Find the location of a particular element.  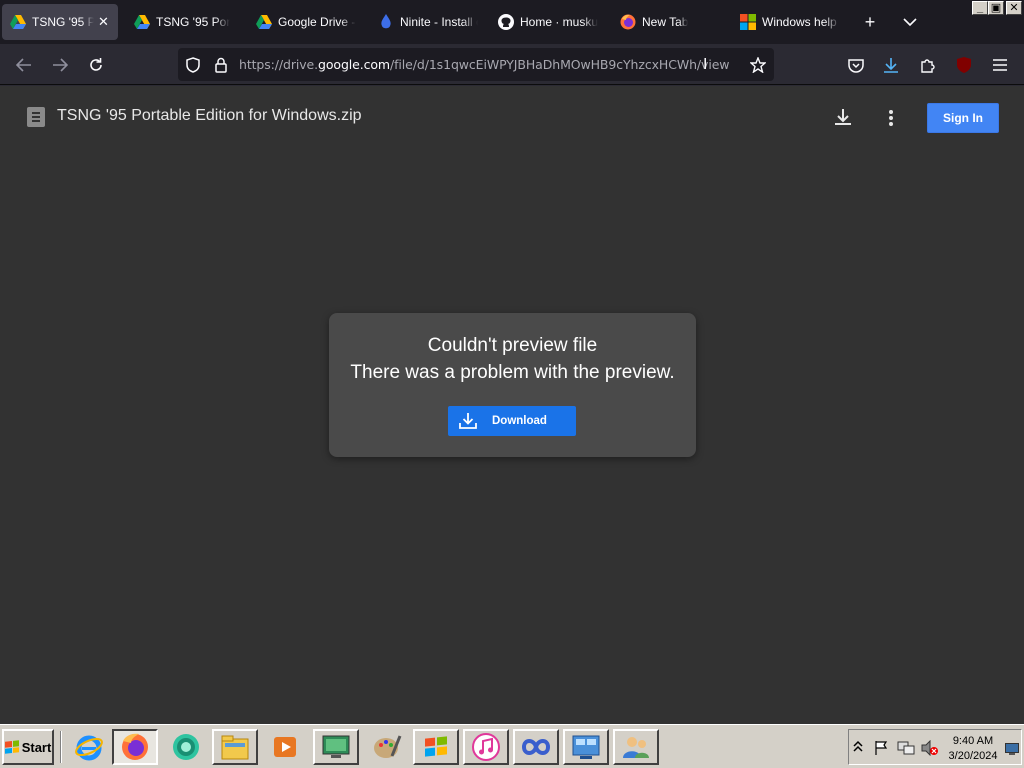

reload-icon is located at coordinates (96, 64).